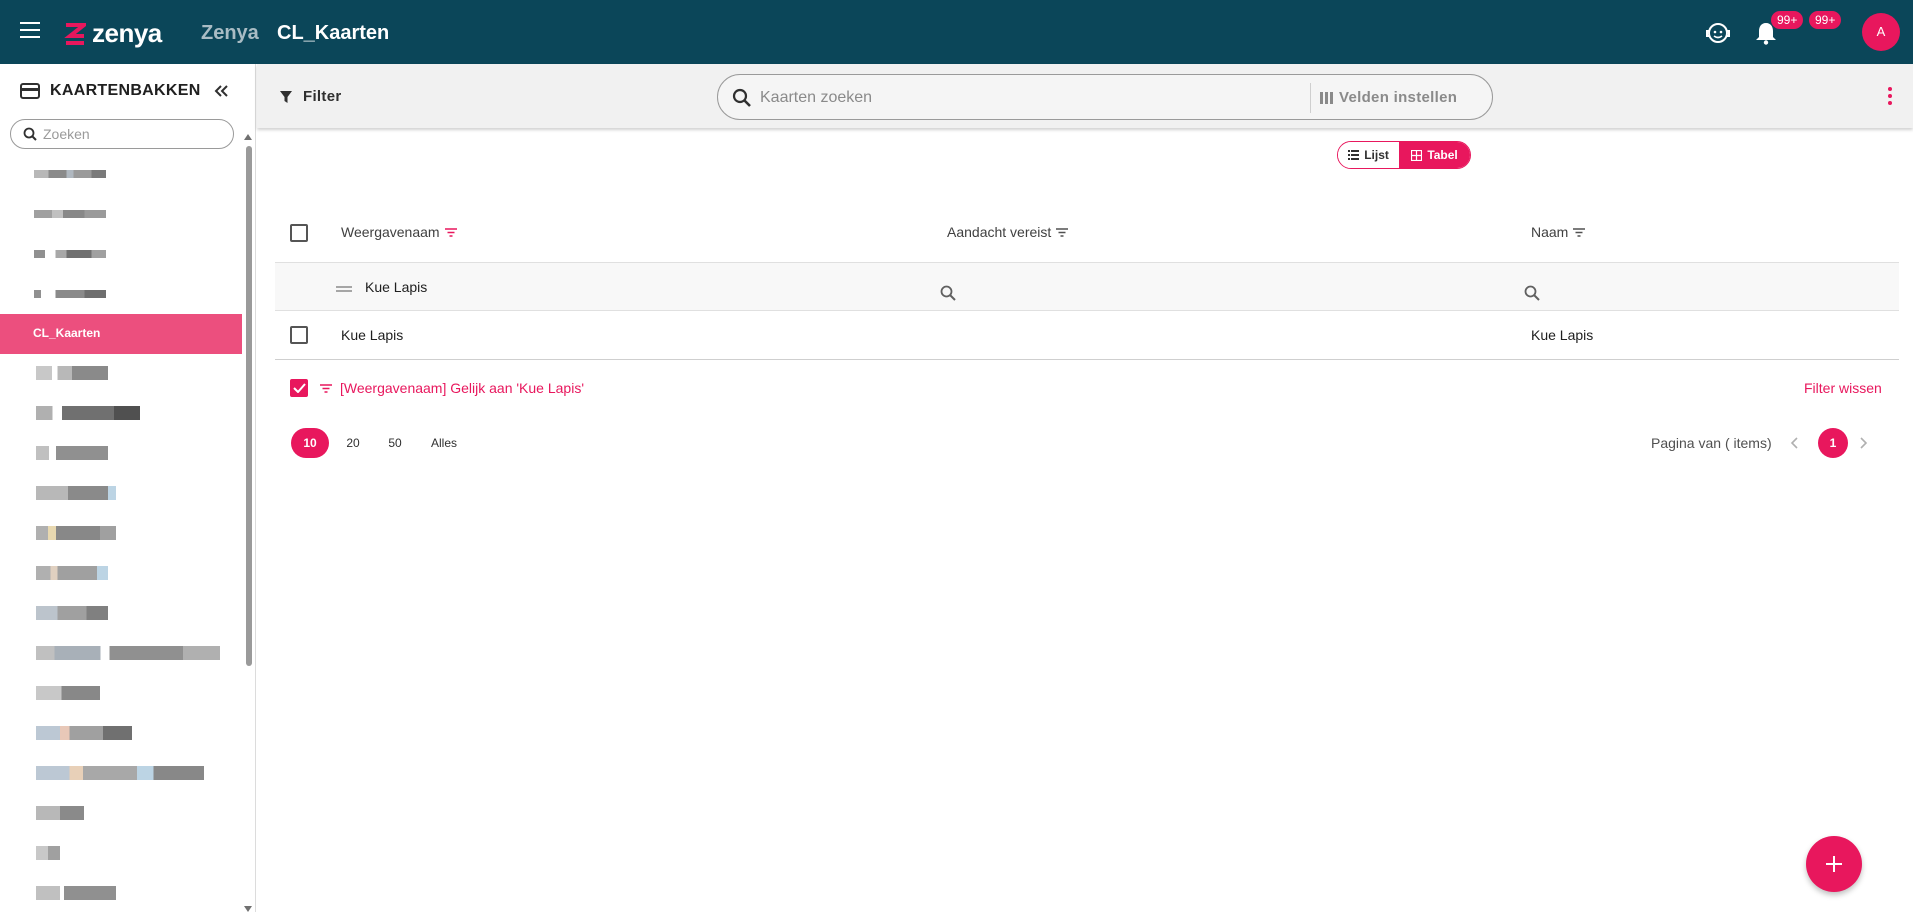  What do you see at coordinates (310, 96) in the screenshot?
I see `filter-button: Filter` at bounding box center [310, 96].